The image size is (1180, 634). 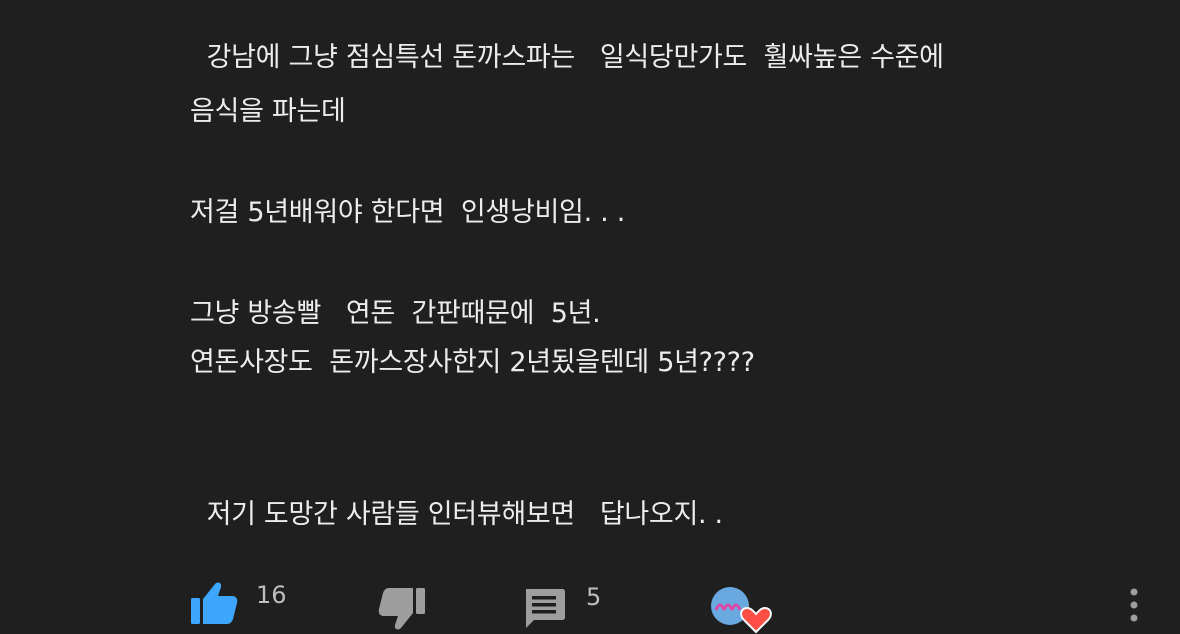 What do you see at coordinates (407, 212) in the screenshot?
I see `comment-line: 저걸 5년배워야 한다면 인생낭비임. . .` at bounding box center [407, 212].